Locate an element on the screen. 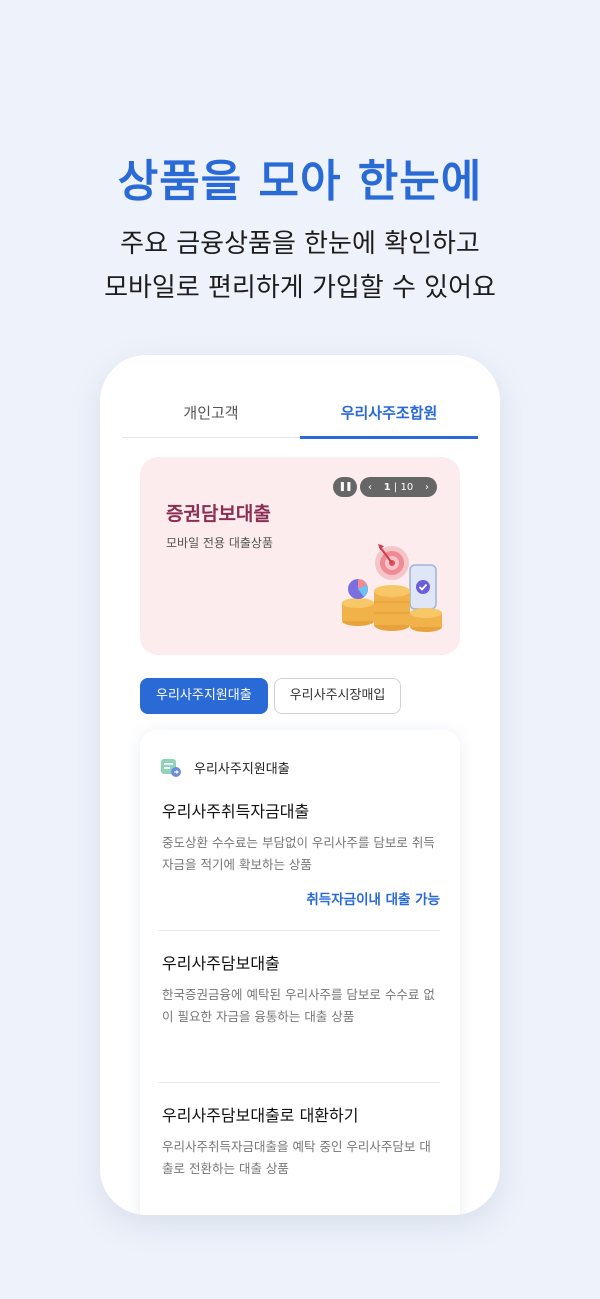 The width and height of the screenshot is (600, 1299). pause-button: ❚❚ is located at coordinates (345, 487).